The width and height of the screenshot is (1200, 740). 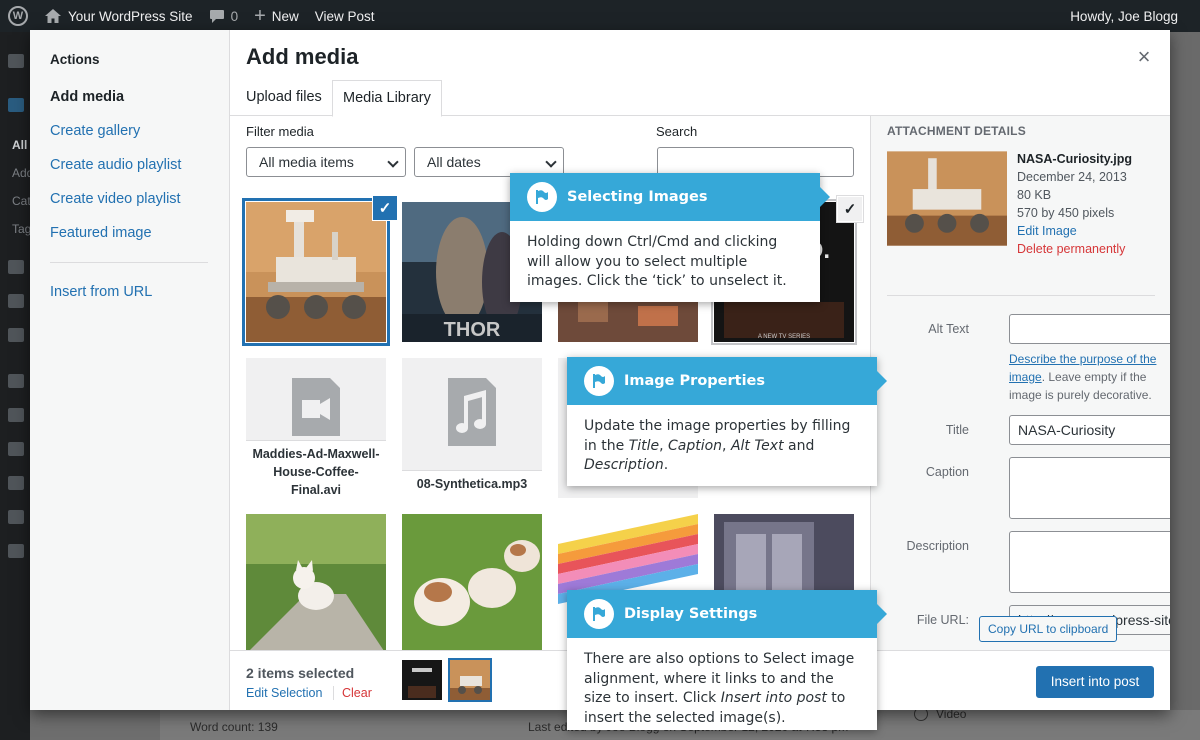 I want to click on rover-image, so click(x=316, y=272).